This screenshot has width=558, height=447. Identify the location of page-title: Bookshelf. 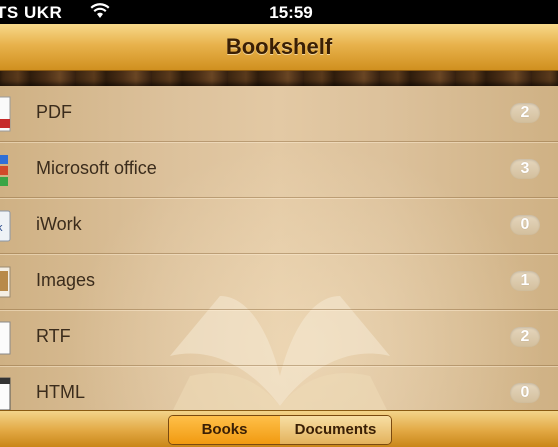
(279, 46).